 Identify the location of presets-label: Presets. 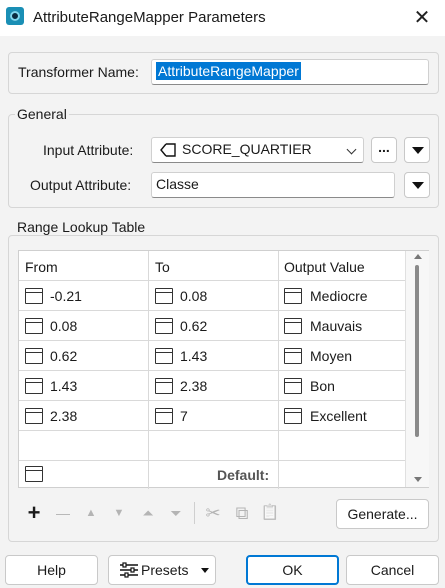
(165, 570).